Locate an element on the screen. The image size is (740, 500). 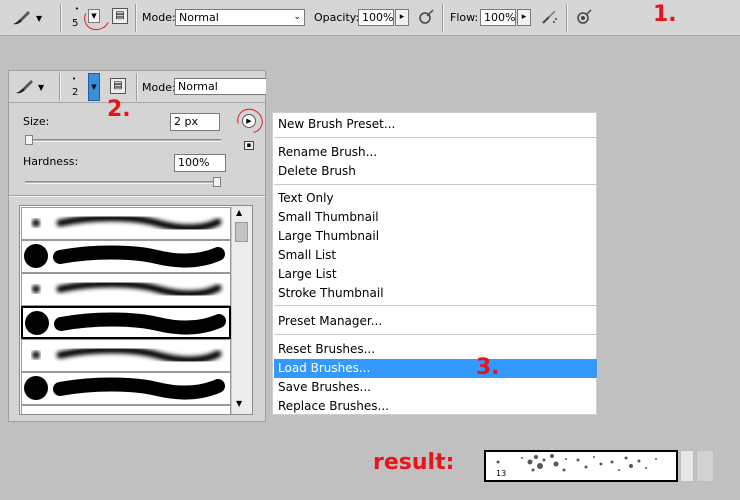
menu-item: Stroke Thumbnail is located at coordinates (435, 293).